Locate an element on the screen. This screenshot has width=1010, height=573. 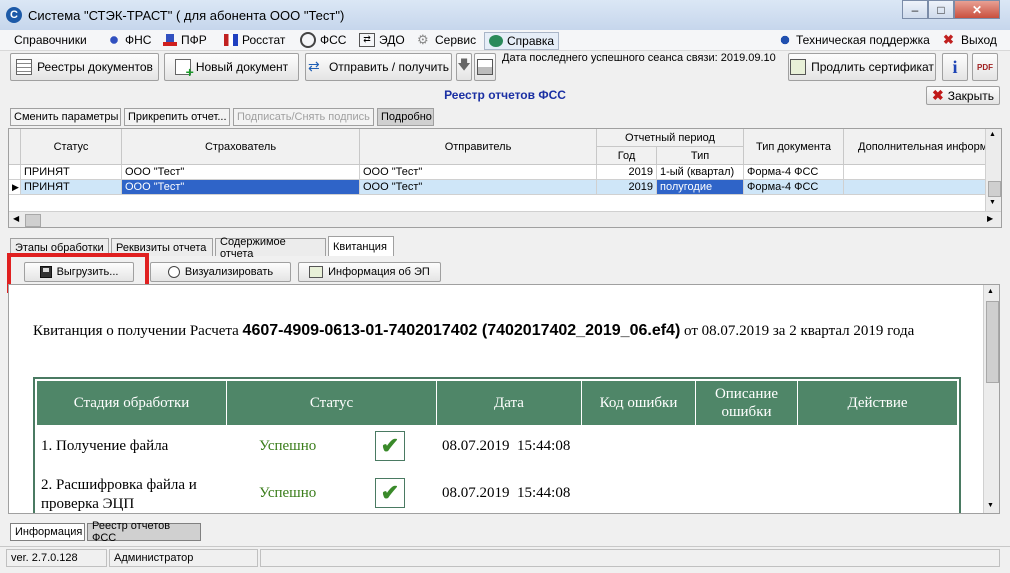
viewer-scroll-thumb is located at coordinates (992, 342).